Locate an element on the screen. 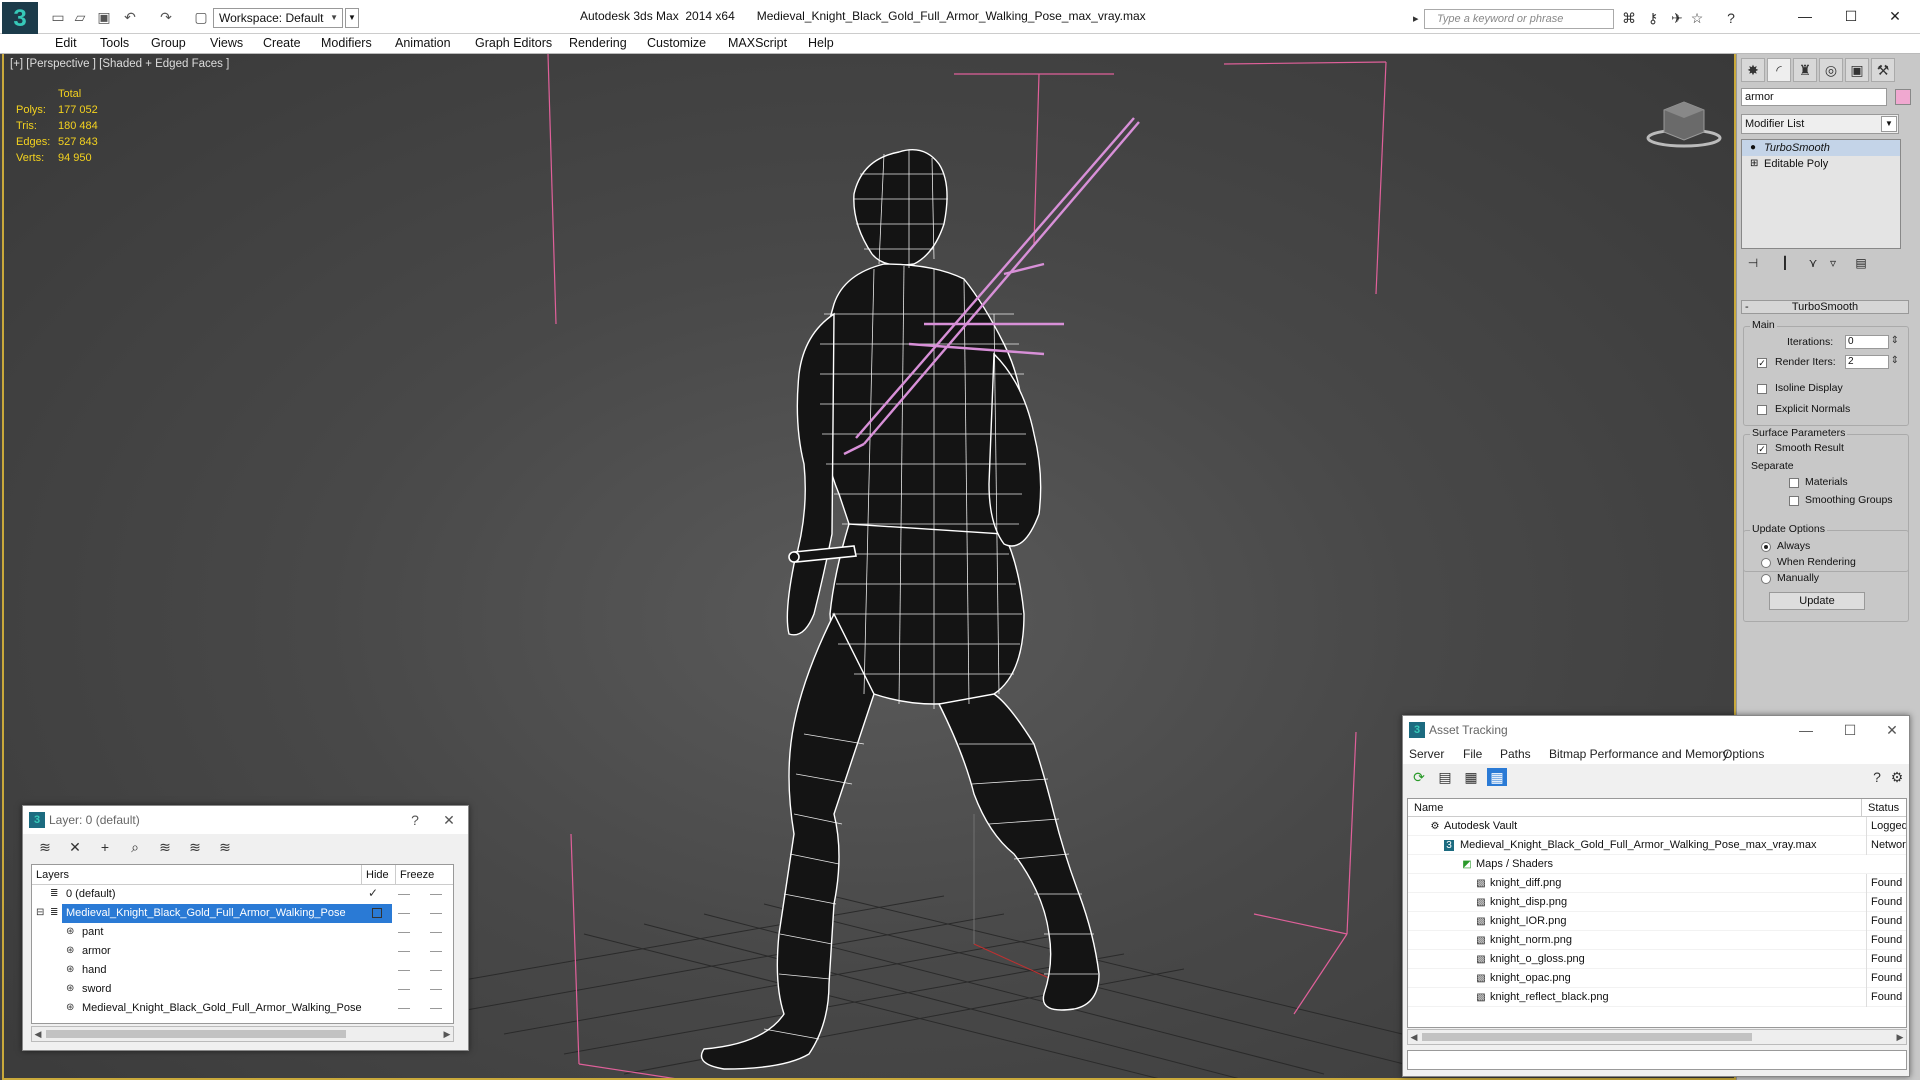  make-active-box is located at coordinates (377, 913).